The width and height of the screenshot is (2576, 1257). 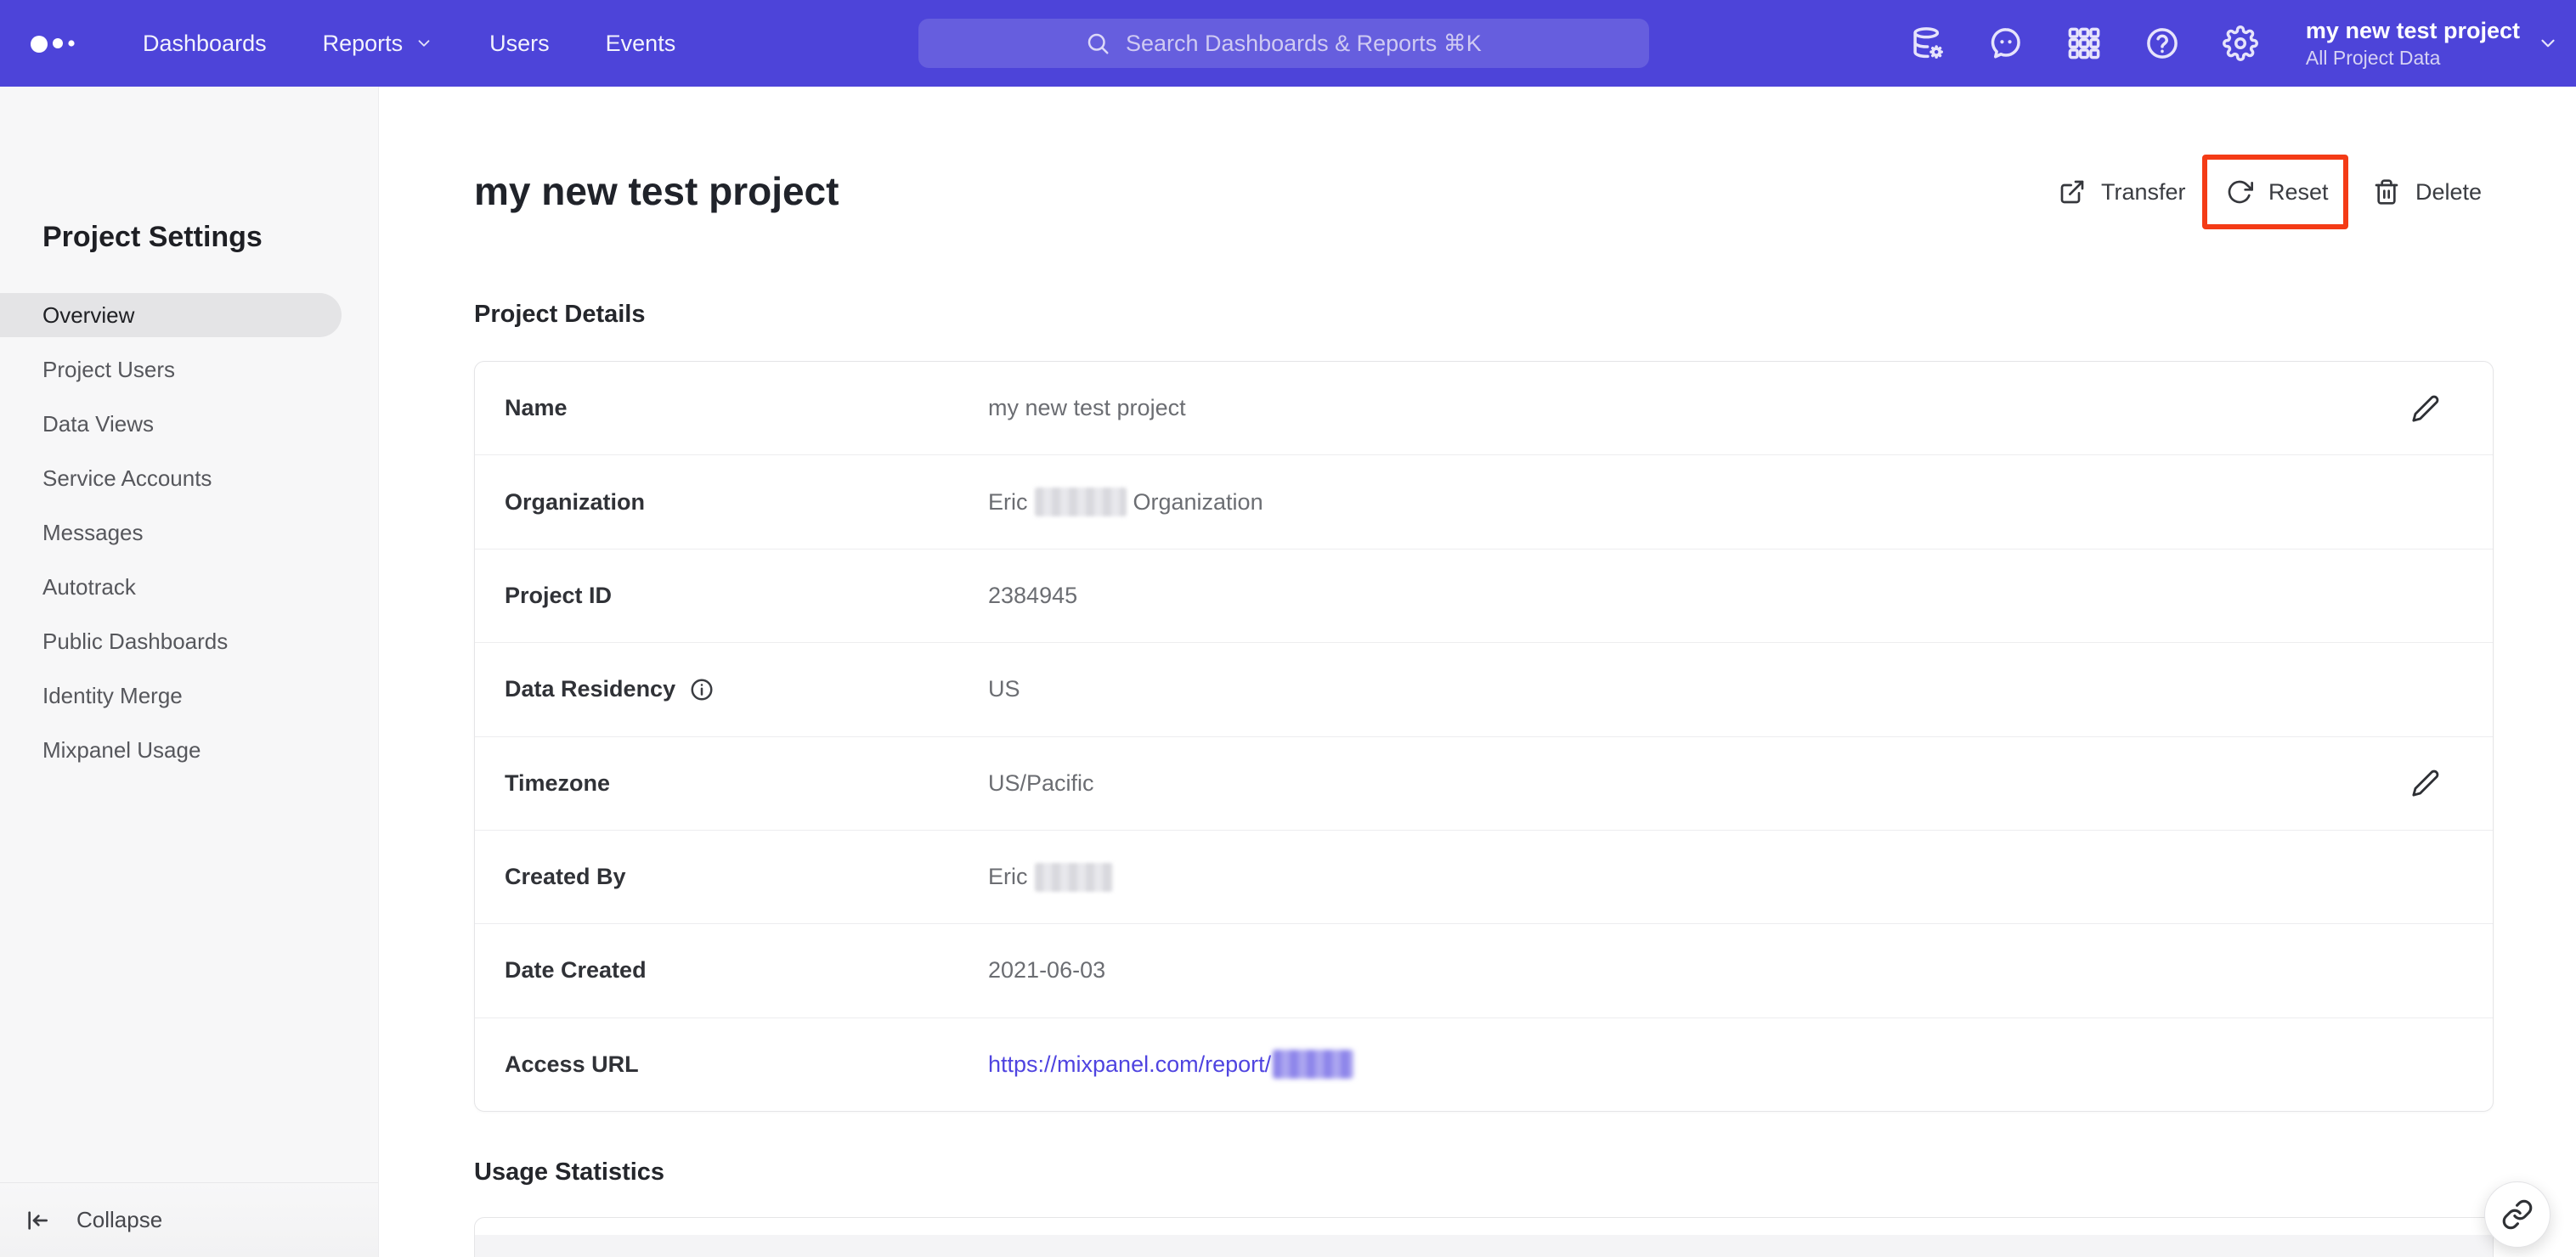 I want to click on collapse-sidebar-icon, so click(x=38, y=1220).